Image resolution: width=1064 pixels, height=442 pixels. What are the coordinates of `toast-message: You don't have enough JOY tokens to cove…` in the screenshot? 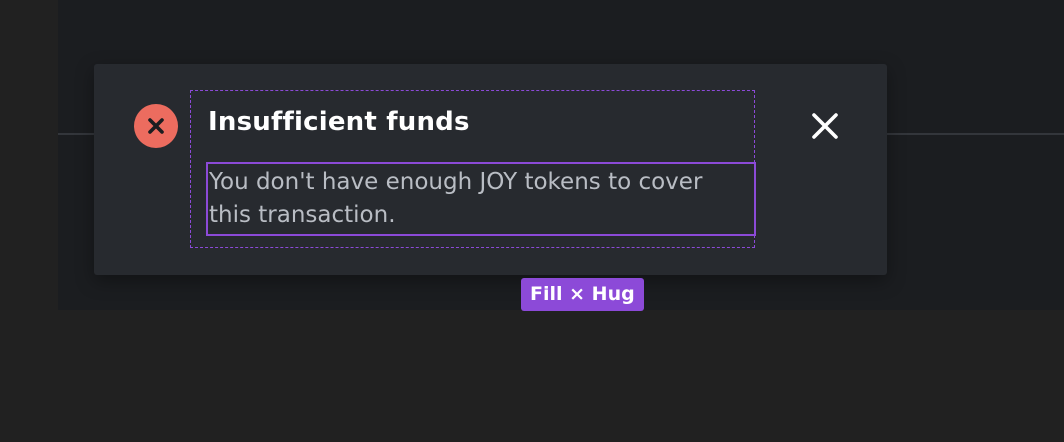 It's located at (456, 198).